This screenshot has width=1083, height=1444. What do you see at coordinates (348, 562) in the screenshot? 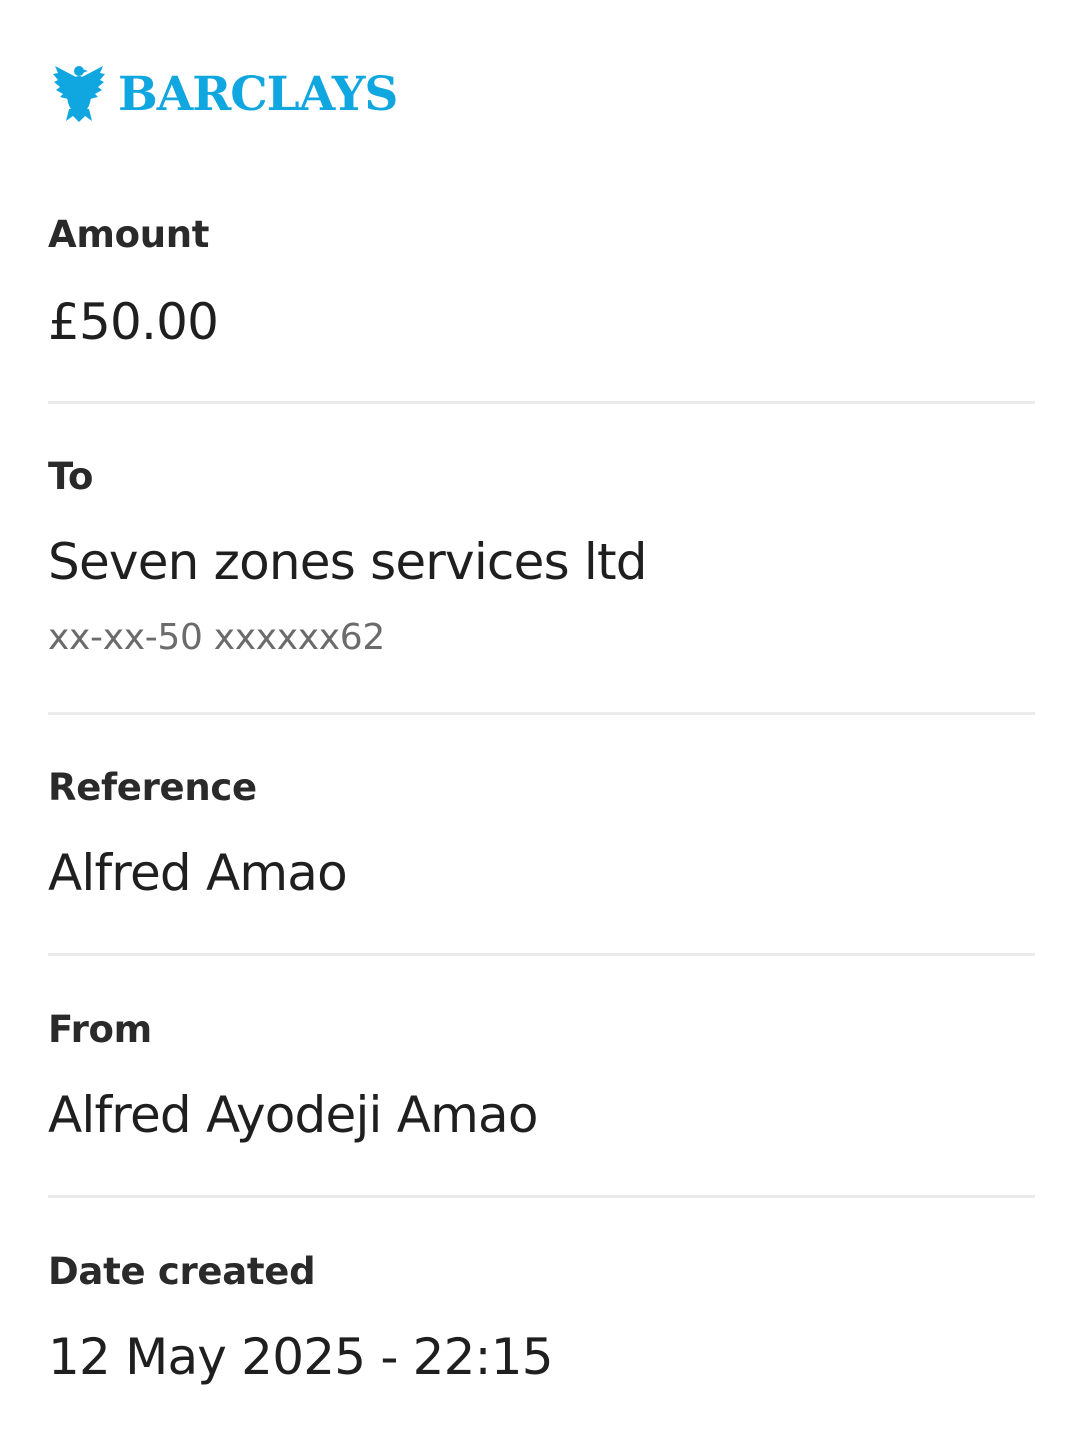
I see `to-value: Seven zones services ltd` at bounding box center [348, 562].